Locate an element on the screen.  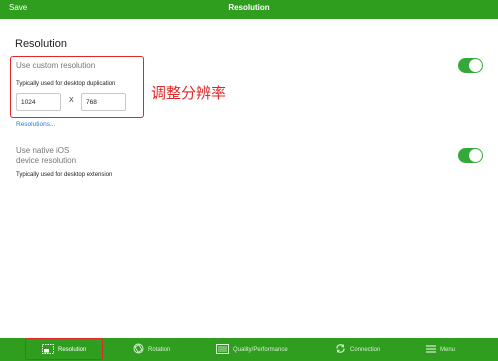
tab-rotation: Rotation is located at coordinates (151, 349).